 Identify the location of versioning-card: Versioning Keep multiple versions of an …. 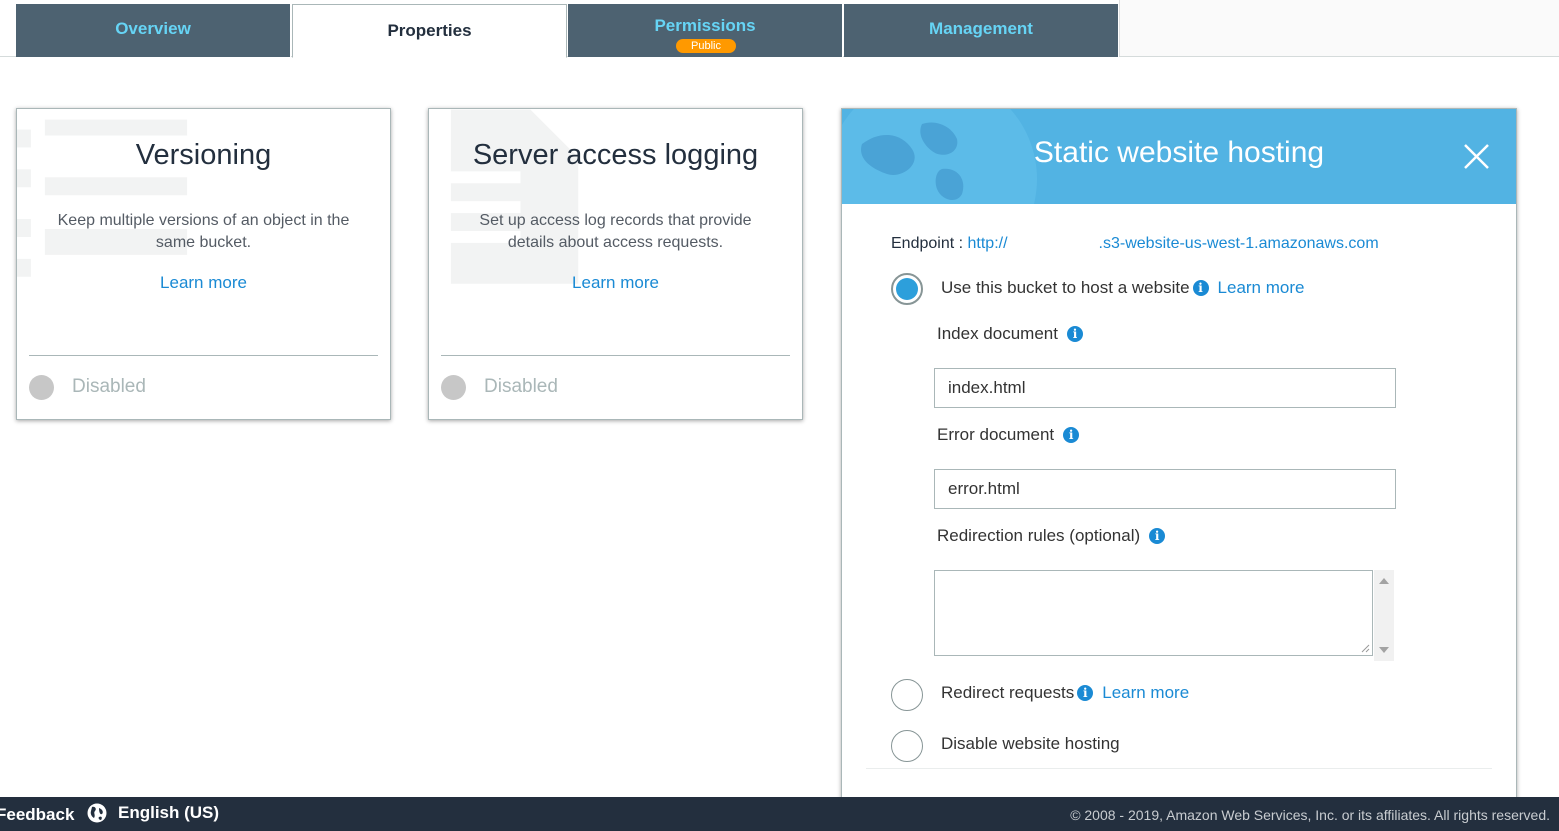
(203, 264).